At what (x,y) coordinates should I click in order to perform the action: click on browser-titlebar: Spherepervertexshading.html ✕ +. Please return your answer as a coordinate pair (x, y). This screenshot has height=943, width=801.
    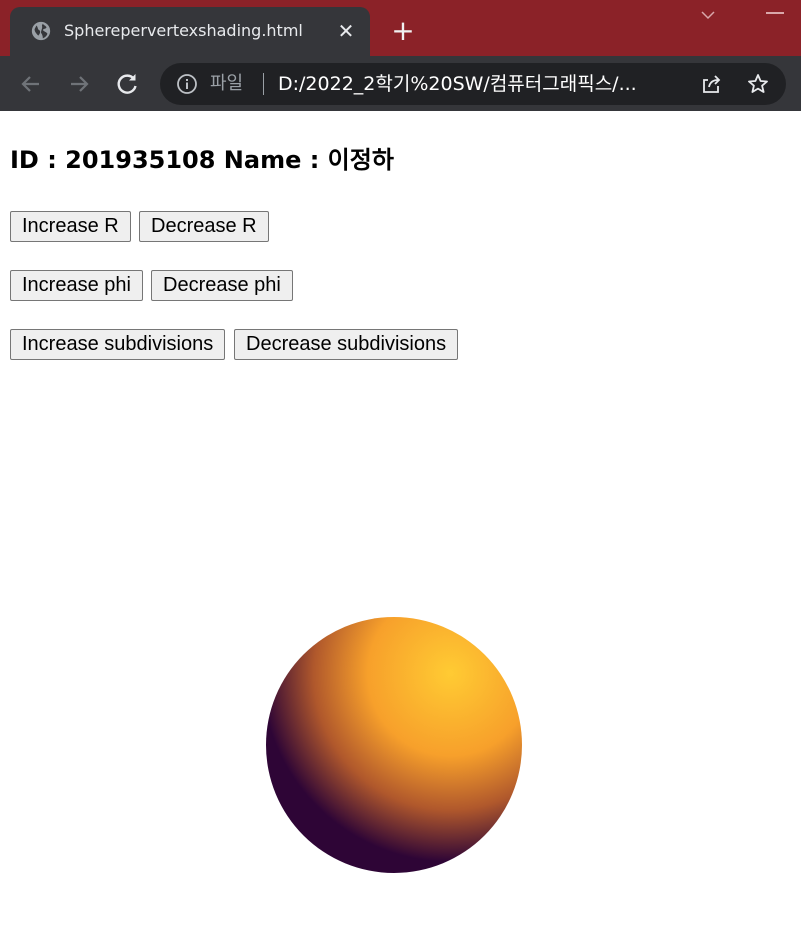
    Looking at the image, I should click on (400, 28).